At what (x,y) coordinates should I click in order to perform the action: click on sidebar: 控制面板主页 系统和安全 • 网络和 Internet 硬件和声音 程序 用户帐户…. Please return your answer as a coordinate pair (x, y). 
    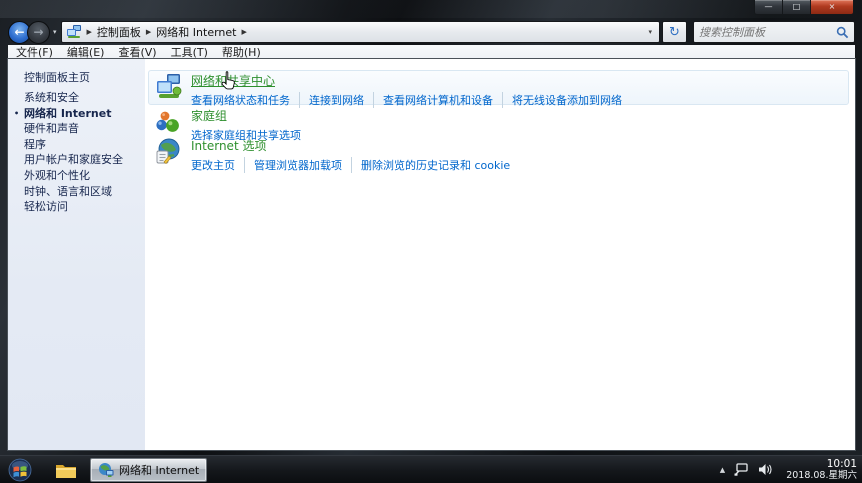
    Looking at the image, I should click on (76, 254).